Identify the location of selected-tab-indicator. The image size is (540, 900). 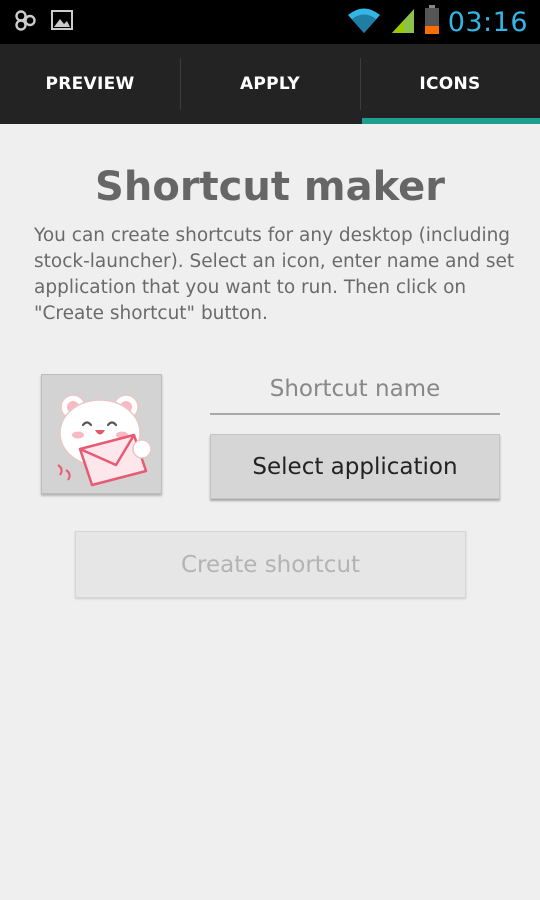
(451, 121).